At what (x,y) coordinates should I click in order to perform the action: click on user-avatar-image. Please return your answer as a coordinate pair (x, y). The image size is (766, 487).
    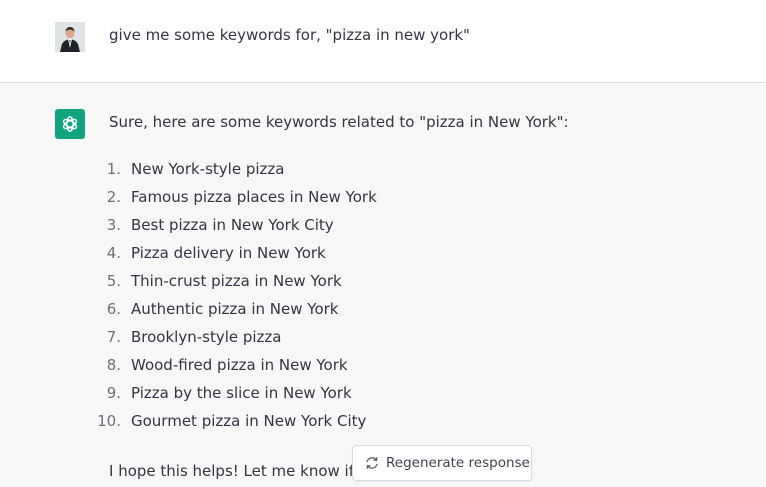
    Looking at the image, I should click on (70, 37).